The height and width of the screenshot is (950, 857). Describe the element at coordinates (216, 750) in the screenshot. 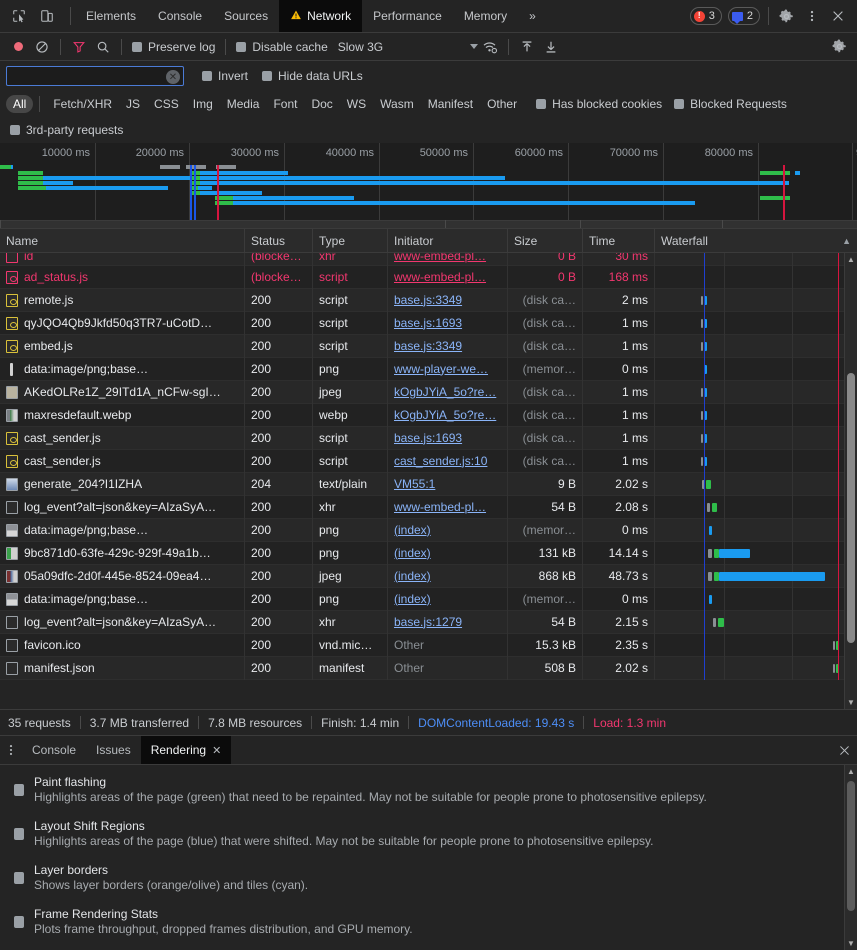

I see `close-tab-icon: ✕` at that location.